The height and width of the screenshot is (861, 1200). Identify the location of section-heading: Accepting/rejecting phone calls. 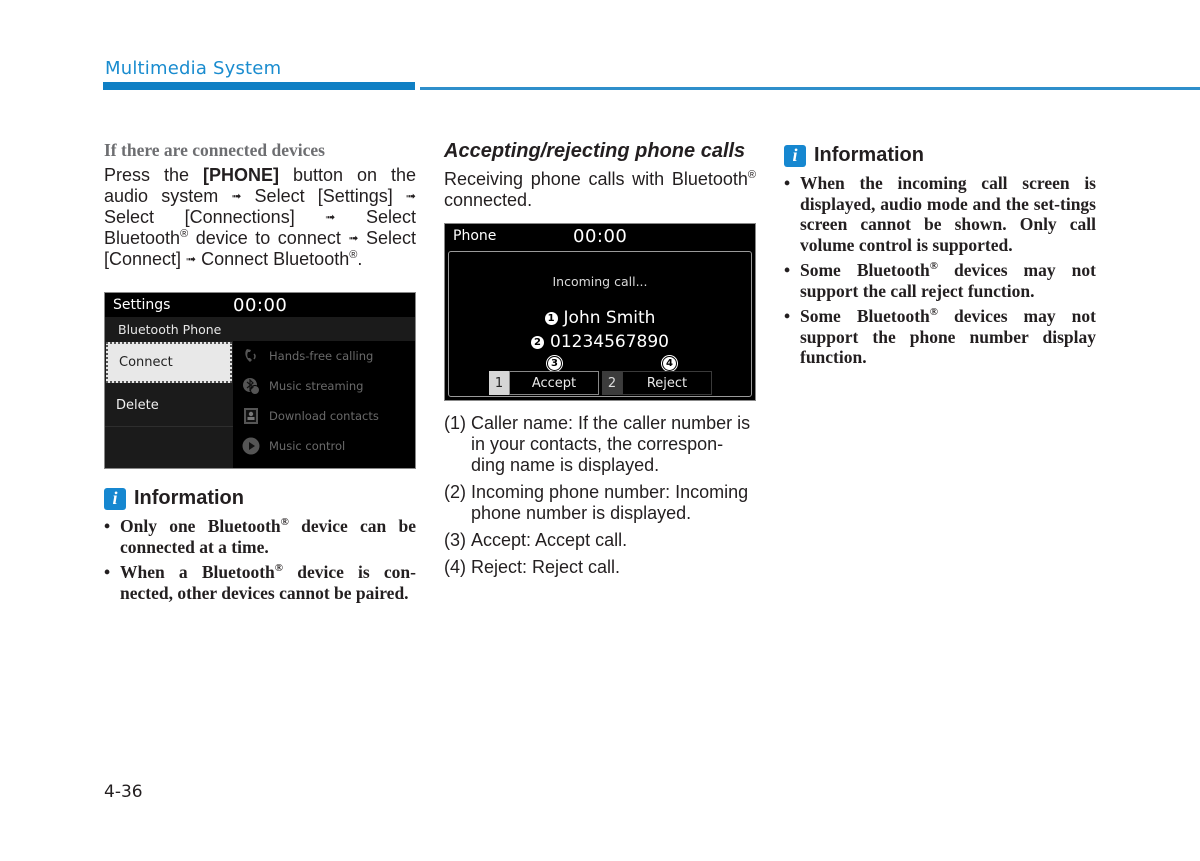
(595, 151).